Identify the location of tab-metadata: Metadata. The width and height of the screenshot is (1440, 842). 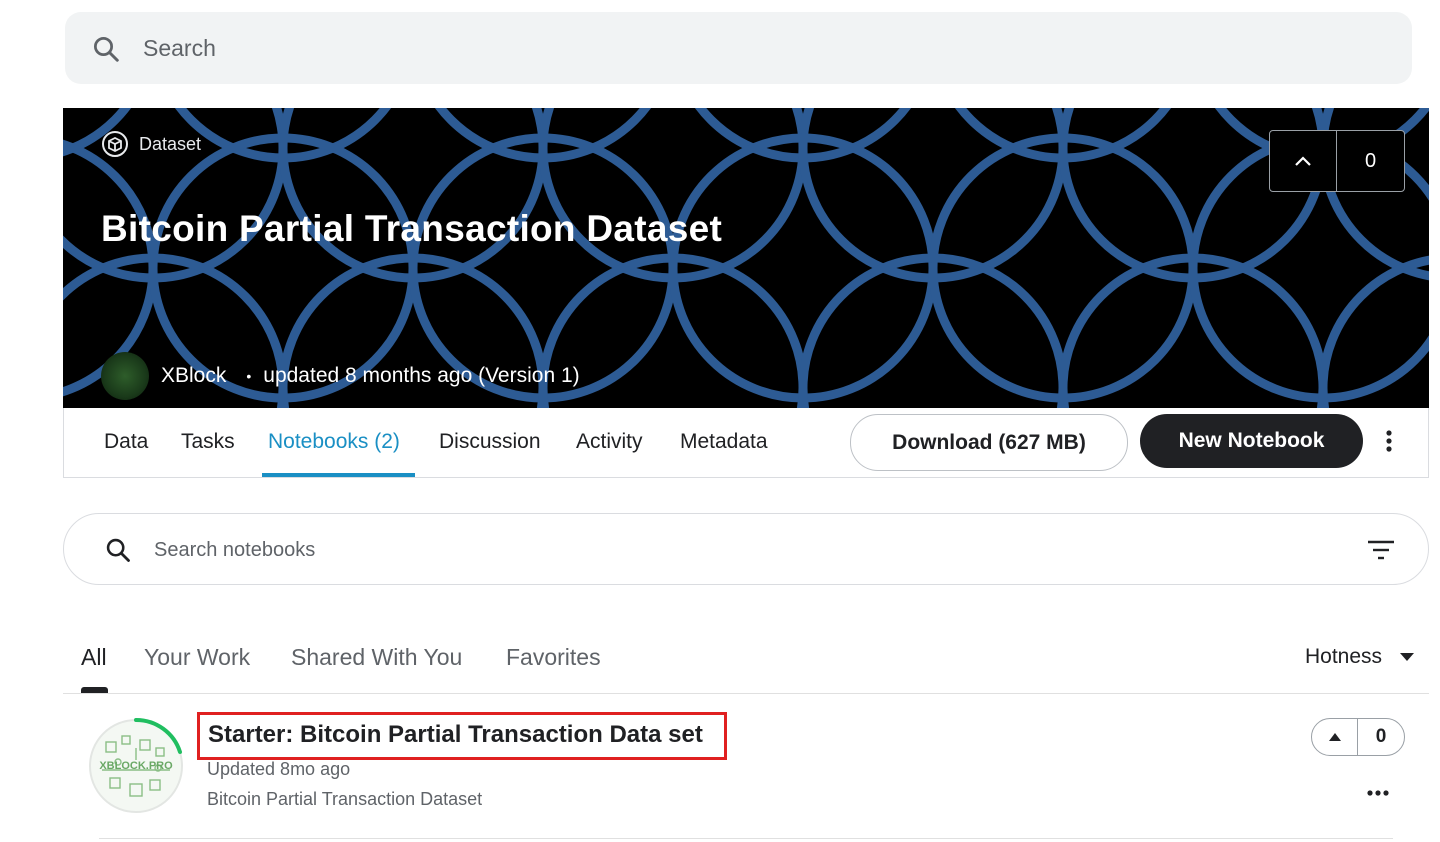
(724, 442).